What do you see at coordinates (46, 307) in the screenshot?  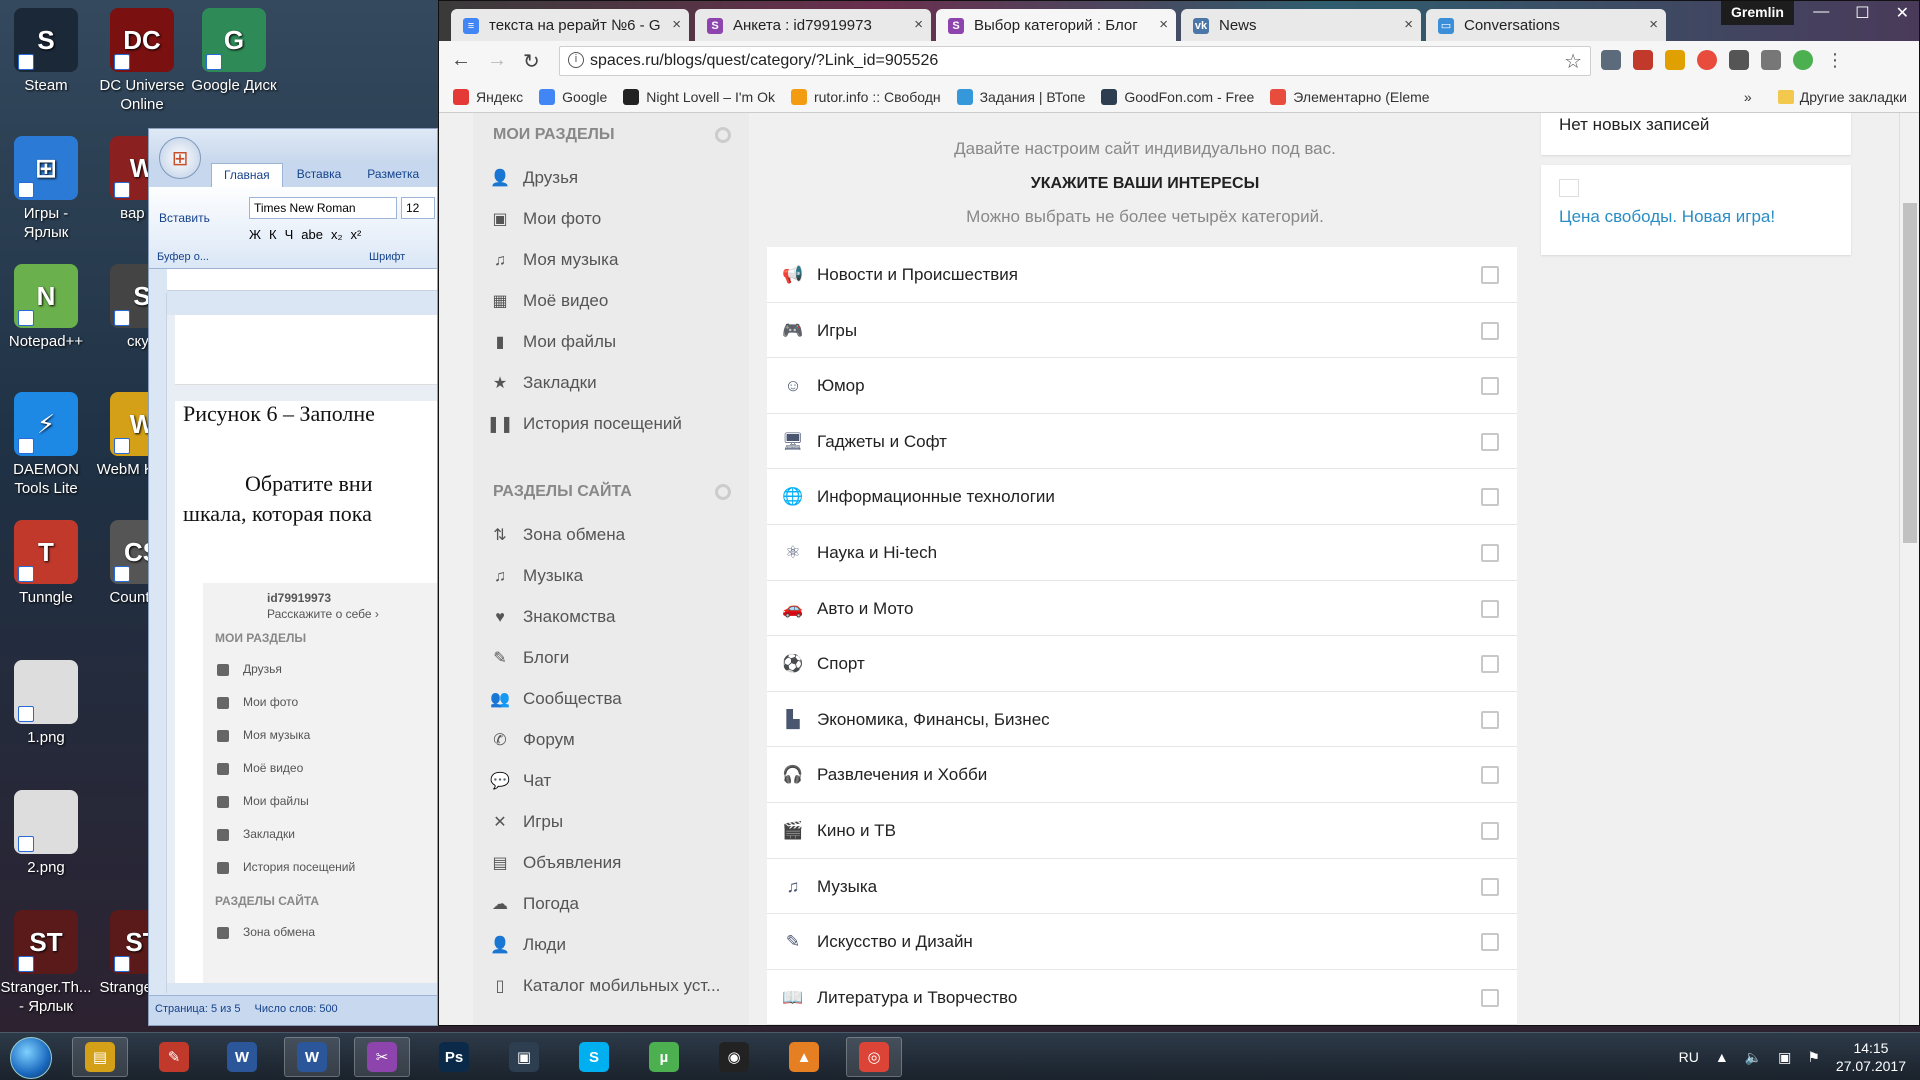 I see `desktop-icon: N Notepad++` at bounding box center [46, 307].